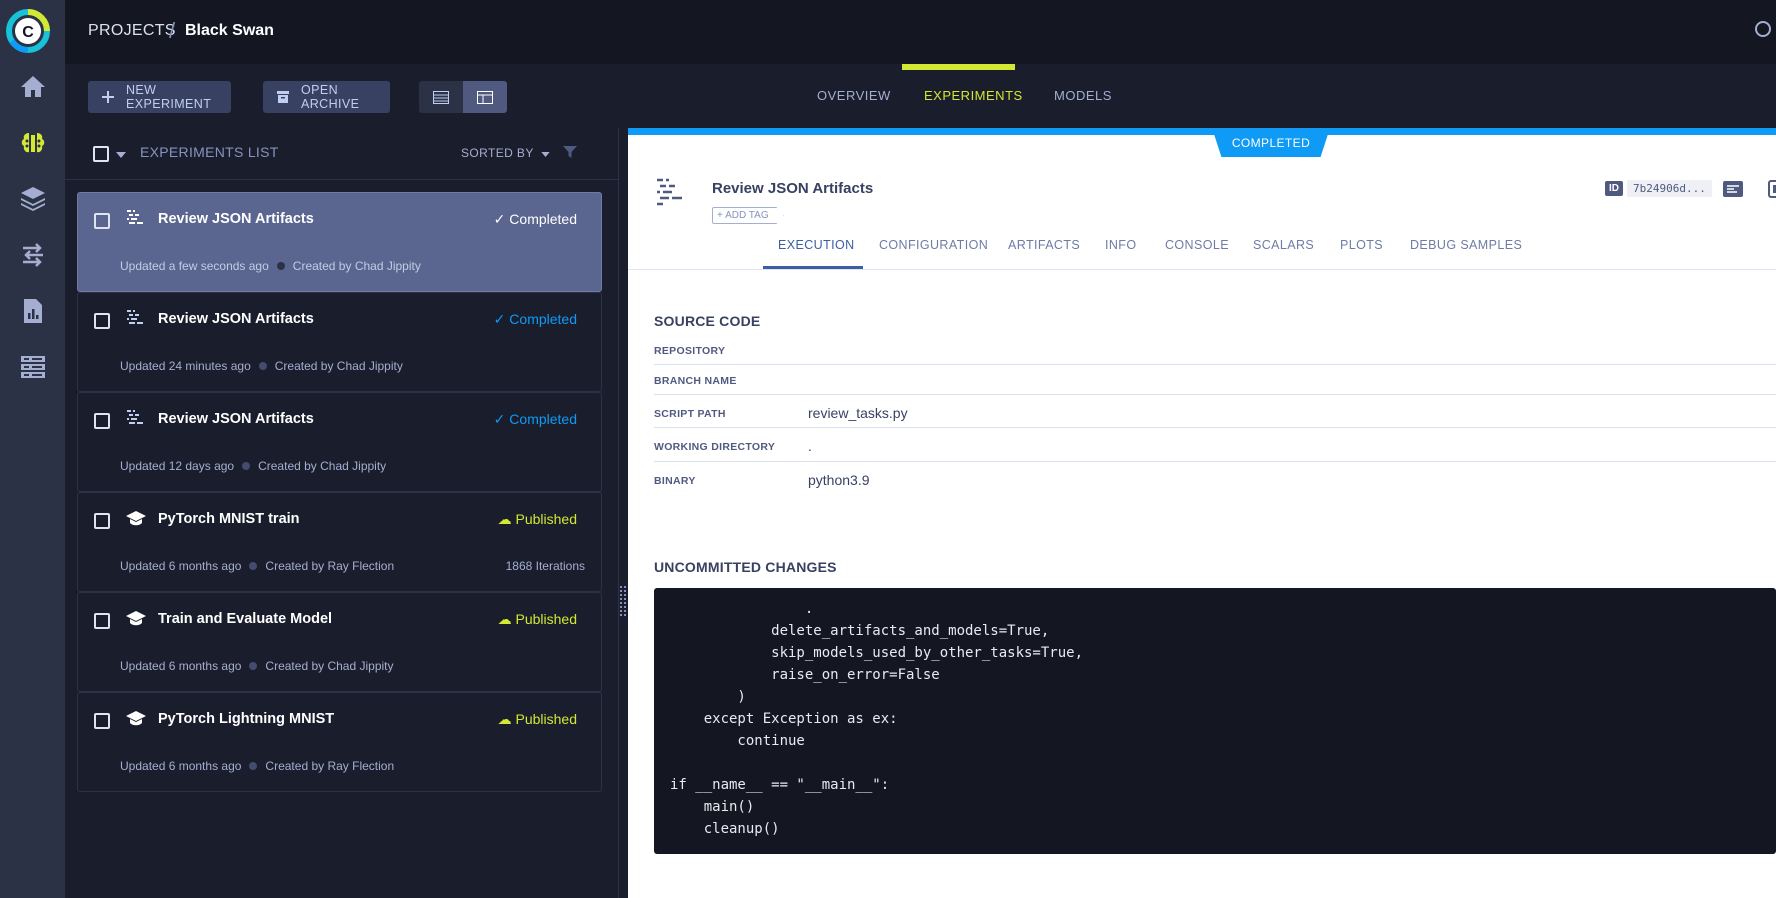 This screenshot has height=898, width=1776. I want to click on updated-text: Updated 24 minutes ago, so click(185, 366).